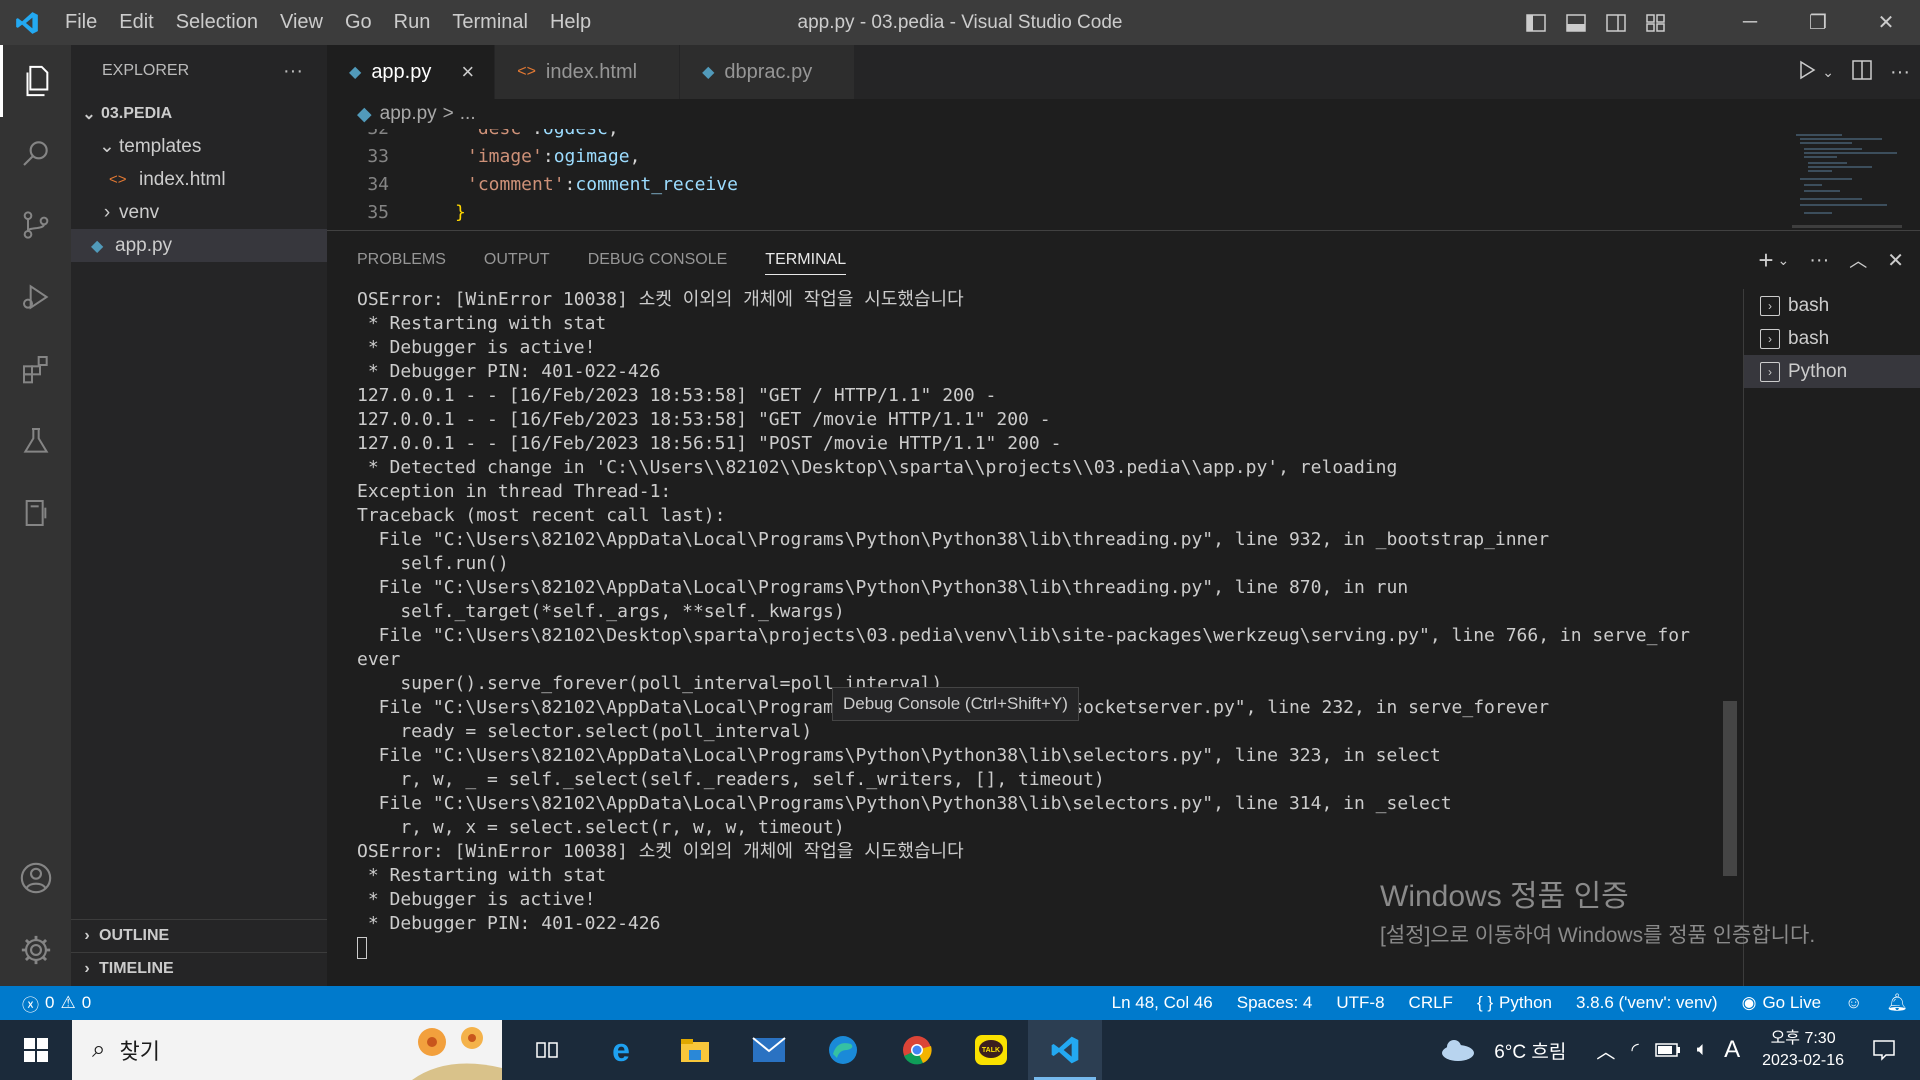 The width and height of the screenshot is (1920, 1080). Describe the element at coordinates (1576, 22) in the screenshot. I see `toggle-panel-icon` at that location.